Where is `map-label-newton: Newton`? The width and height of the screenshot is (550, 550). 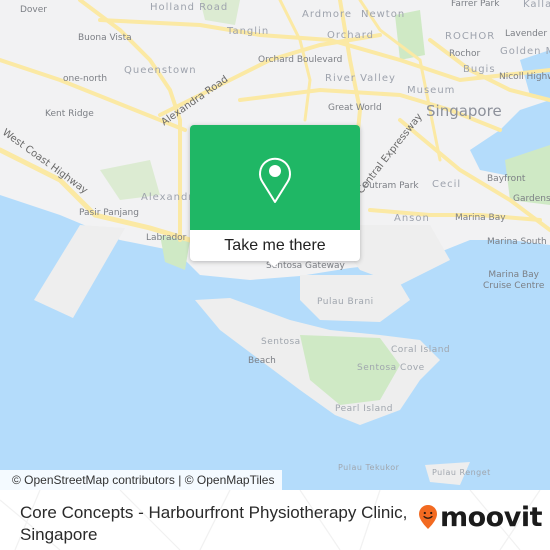
map-label-newton: Newton is located at coordinates (383, 14).